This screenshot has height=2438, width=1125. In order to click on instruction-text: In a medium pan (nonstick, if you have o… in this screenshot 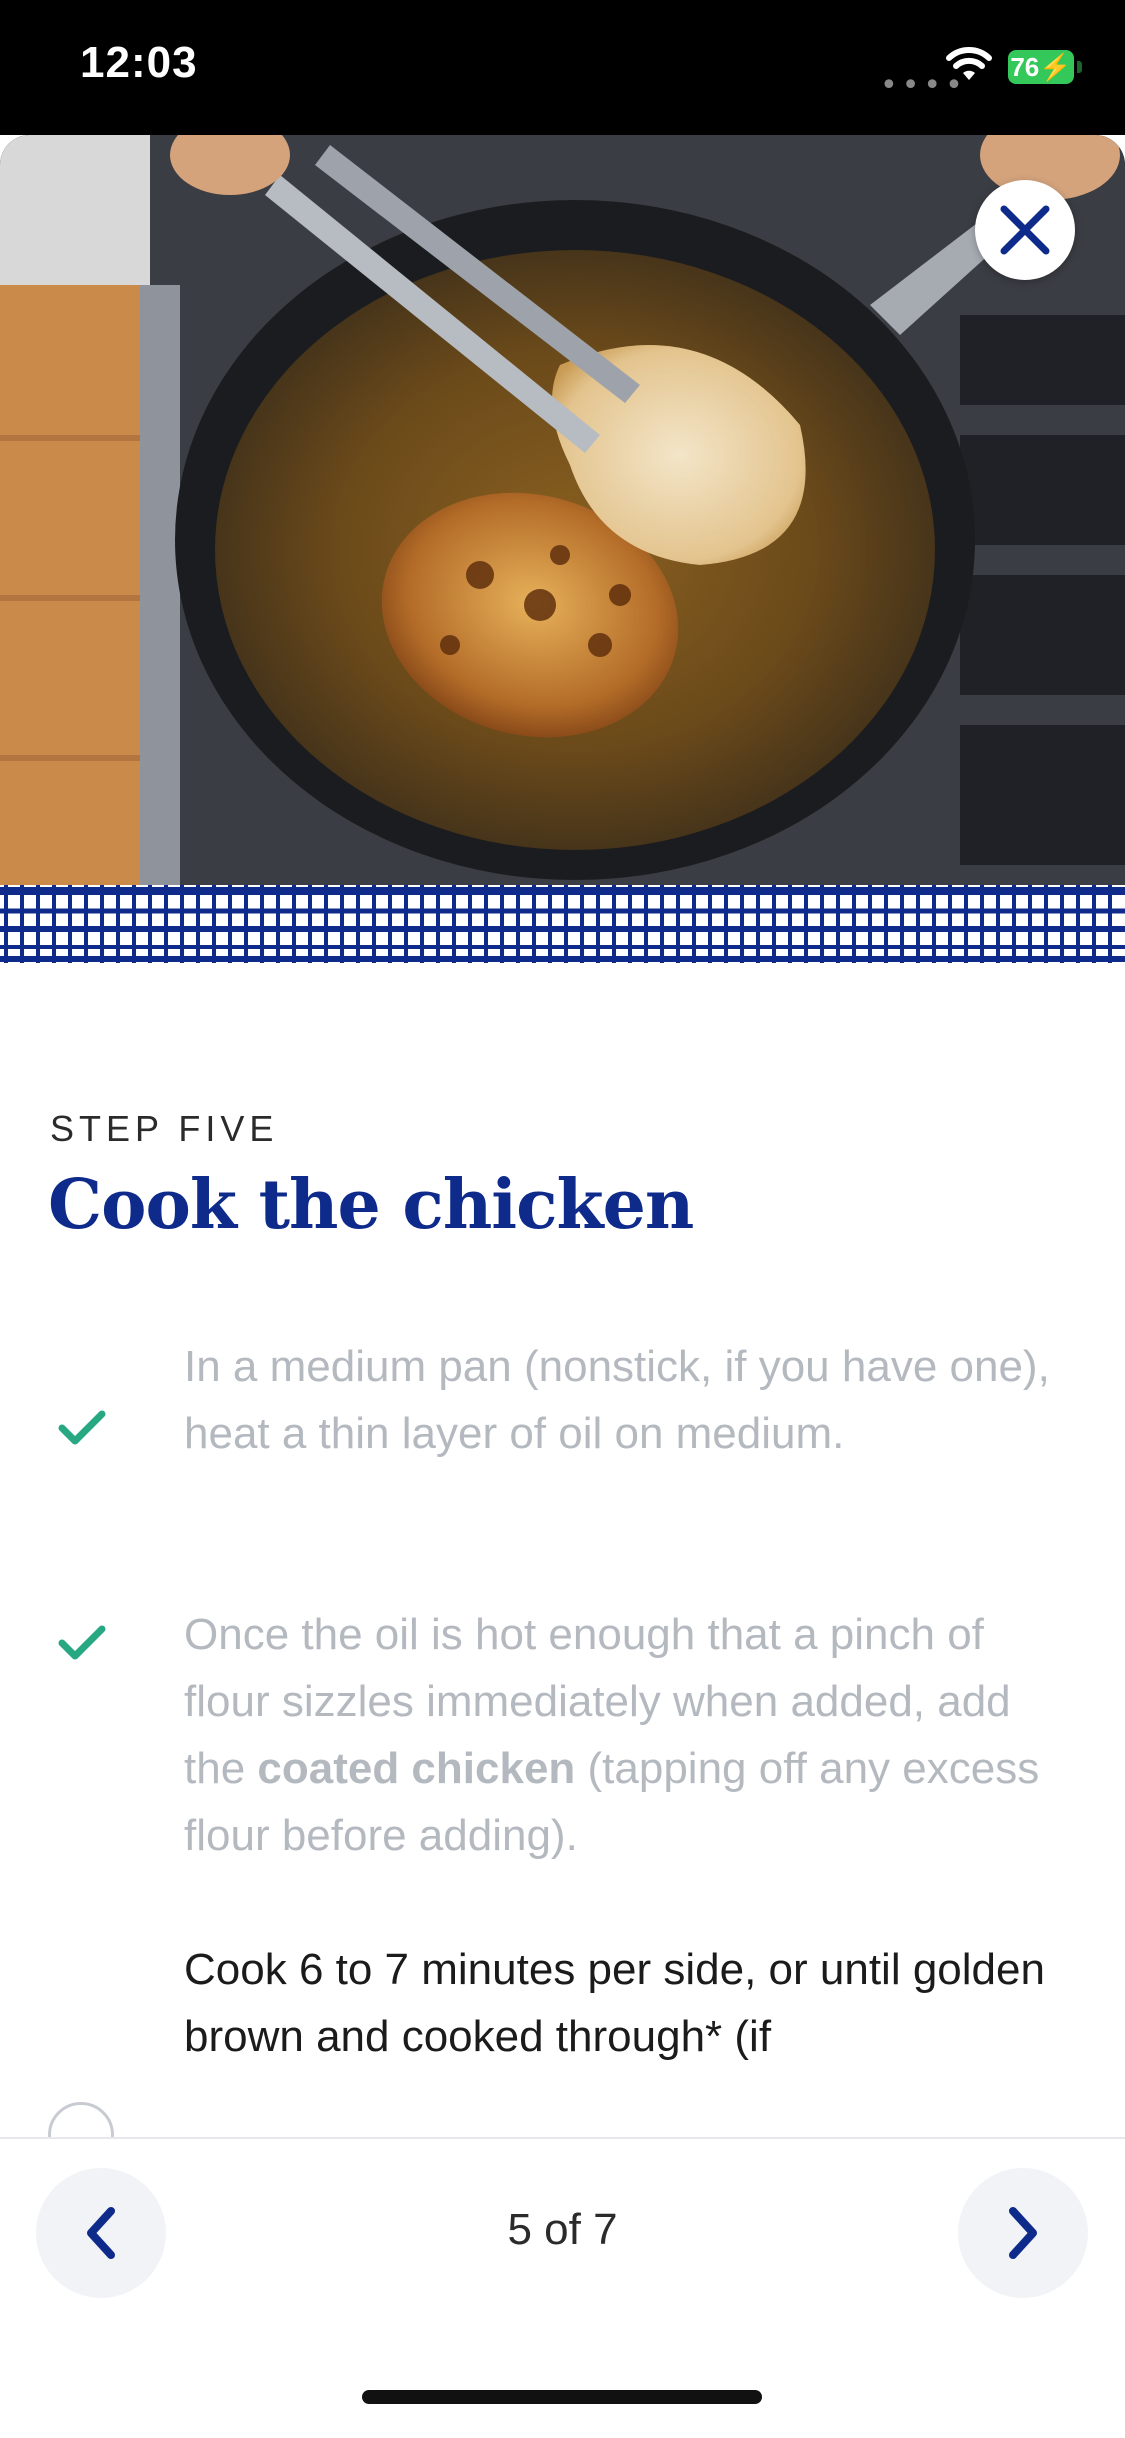, I will do `click(617, 1400)`.